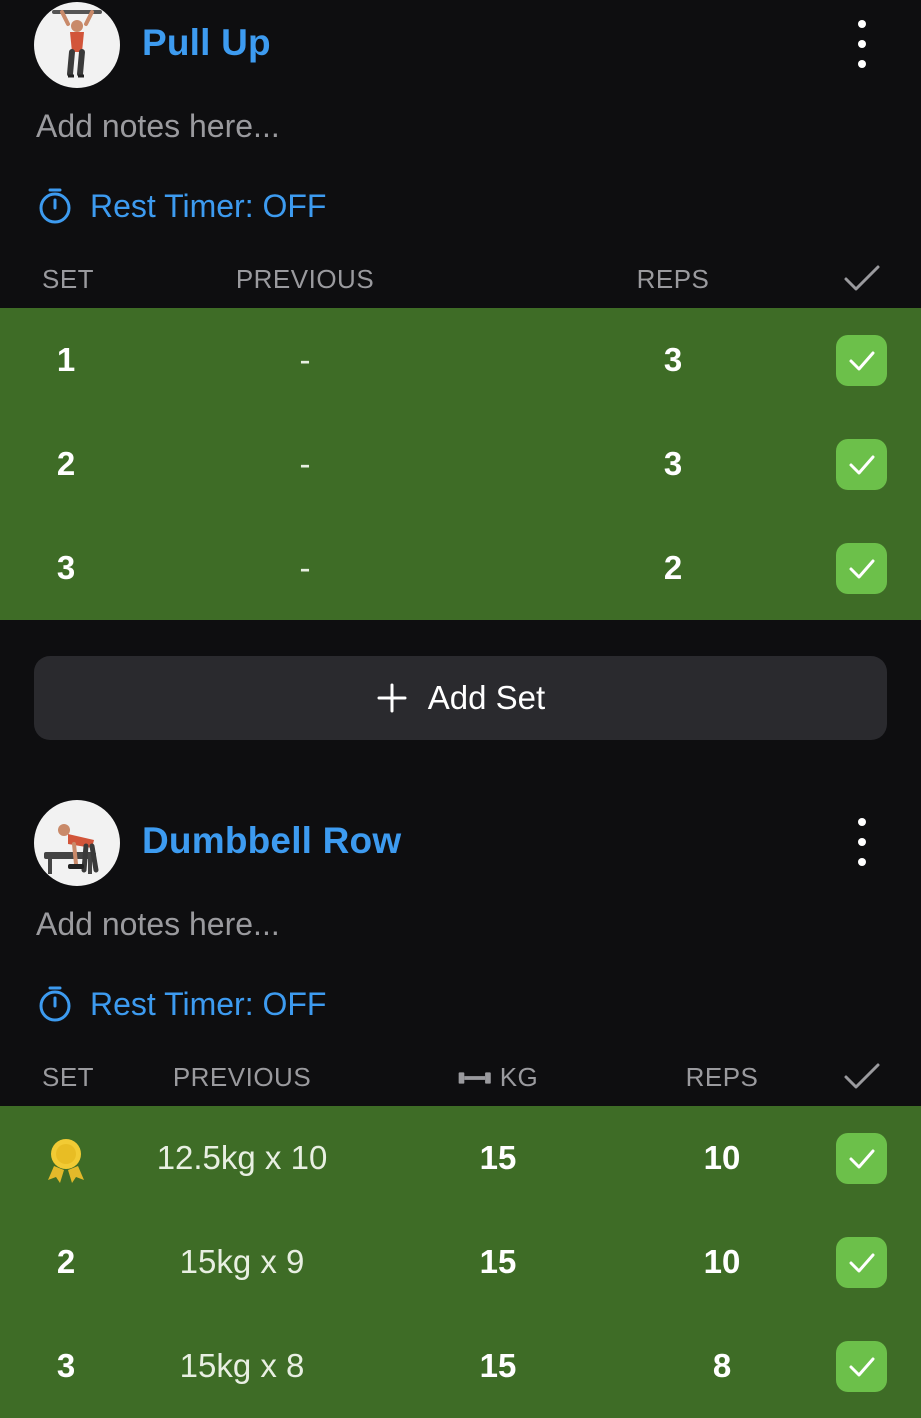 The image size is (921, 1418). I want to click on set-row: 2 - 3, so click(460, 464).